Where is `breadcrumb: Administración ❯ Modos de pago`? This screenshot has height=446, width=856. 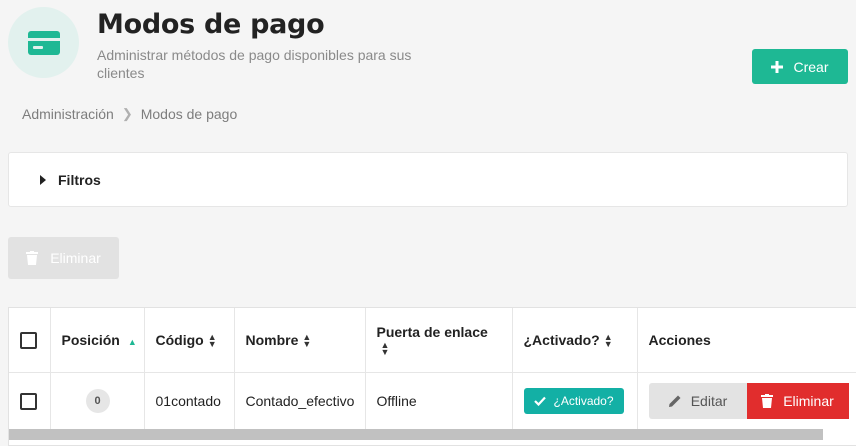 breadcrumb: Administración ❯ Modos de pago is located at coordinates (129, 114).